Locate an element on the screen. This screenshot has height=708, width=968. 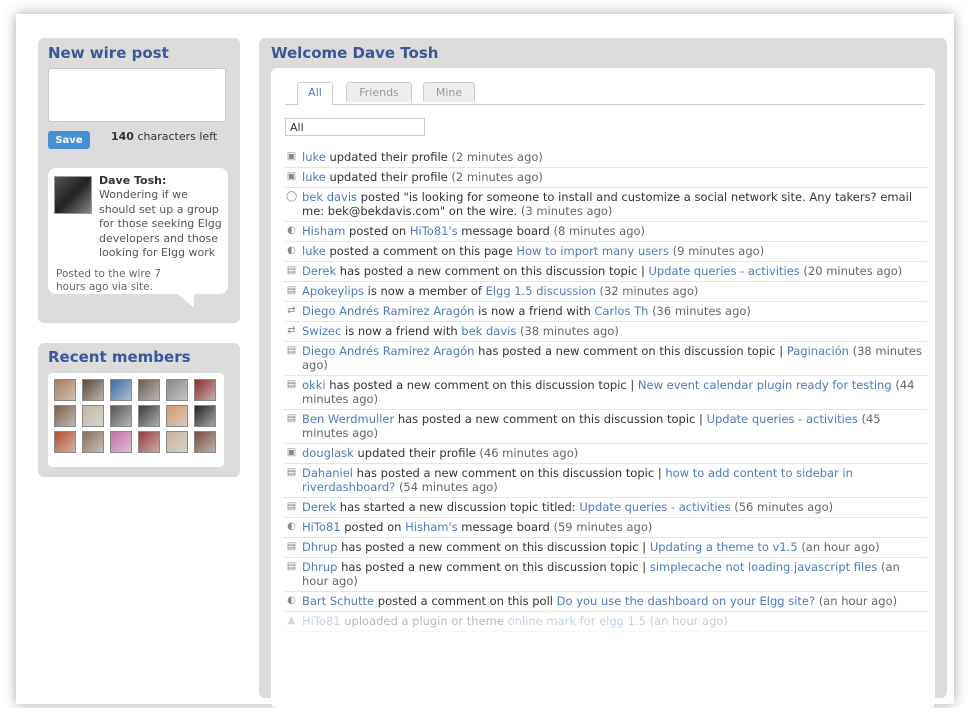
activity-link: simplecache not loading javascript files is located at coordinates (763, 567).